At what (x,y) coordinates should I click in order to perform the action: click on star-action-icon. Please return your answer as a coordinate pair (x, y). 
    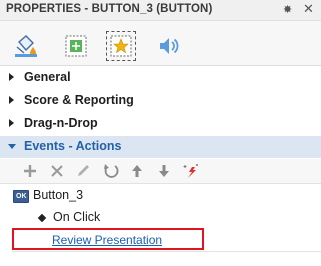
    Looking at the image, I should click on (121, 46).